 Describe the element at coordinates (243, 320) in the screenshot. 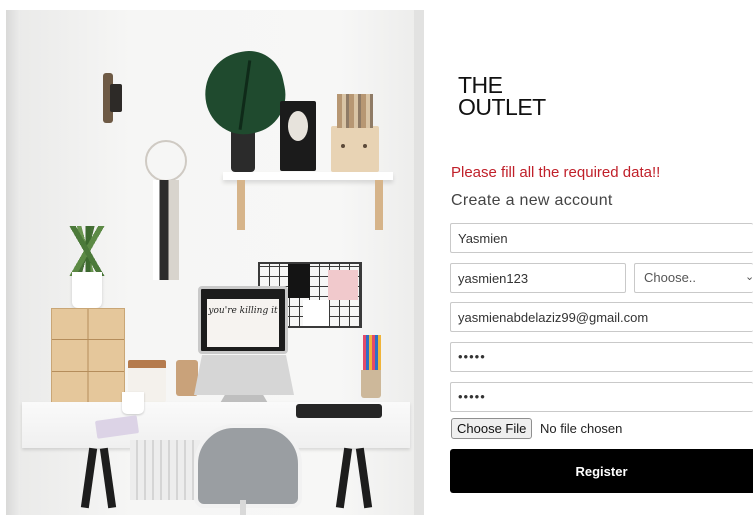

I see `laptop-screen` at that location.